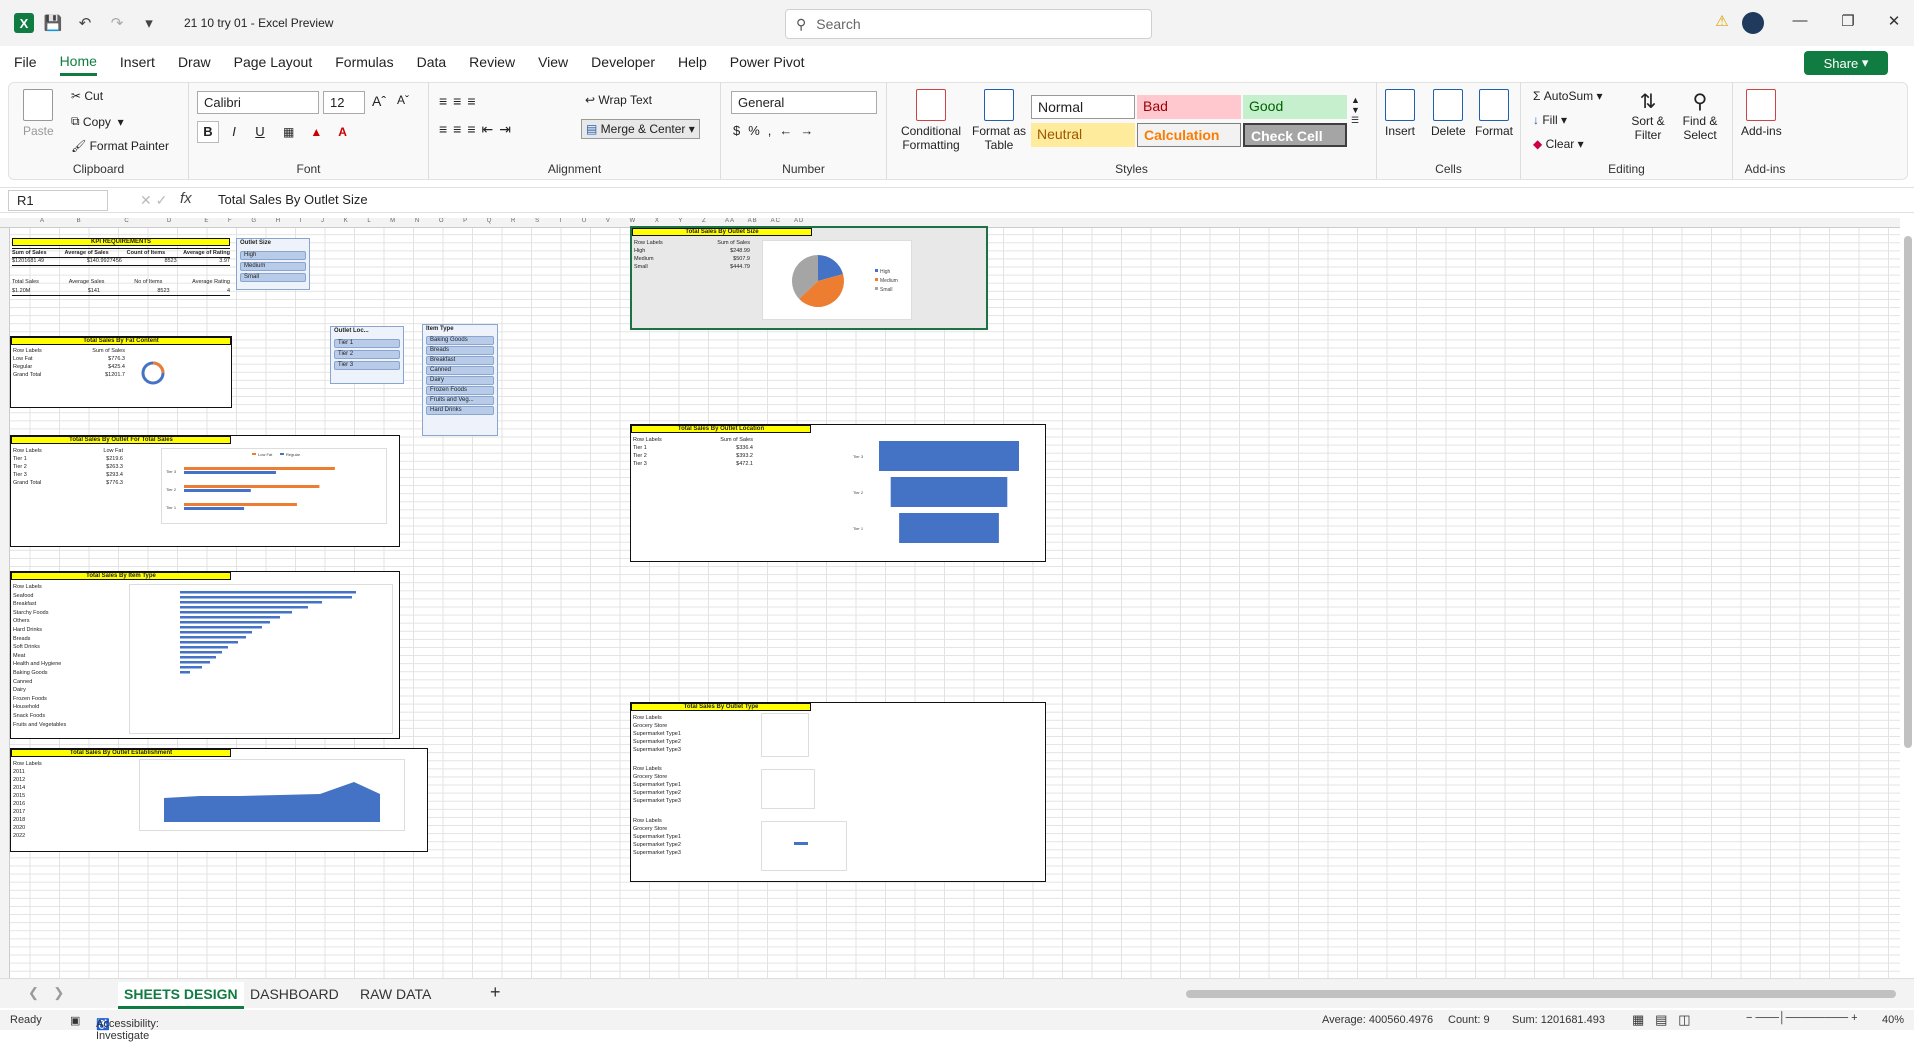  I want to click on undo-icon: ↶, so click(85, 23).